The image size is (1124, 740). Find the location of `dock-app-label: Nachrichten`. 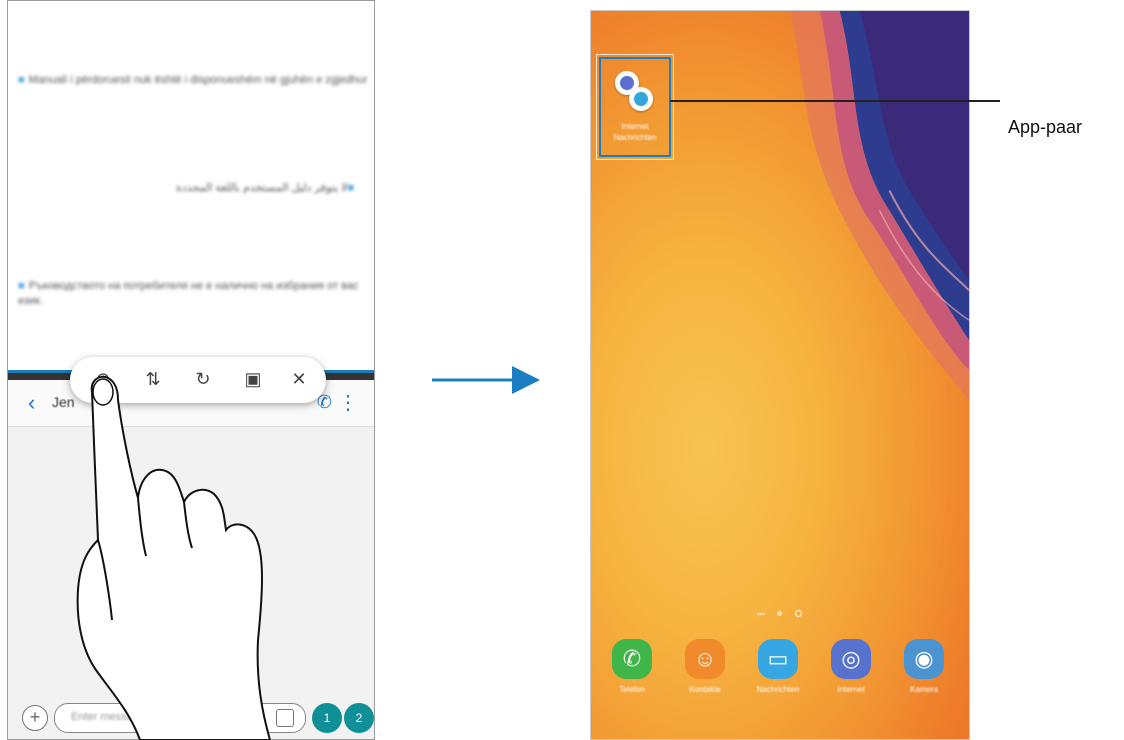

dock-app-label: Nachrichten is located at coordinates (778, 689).